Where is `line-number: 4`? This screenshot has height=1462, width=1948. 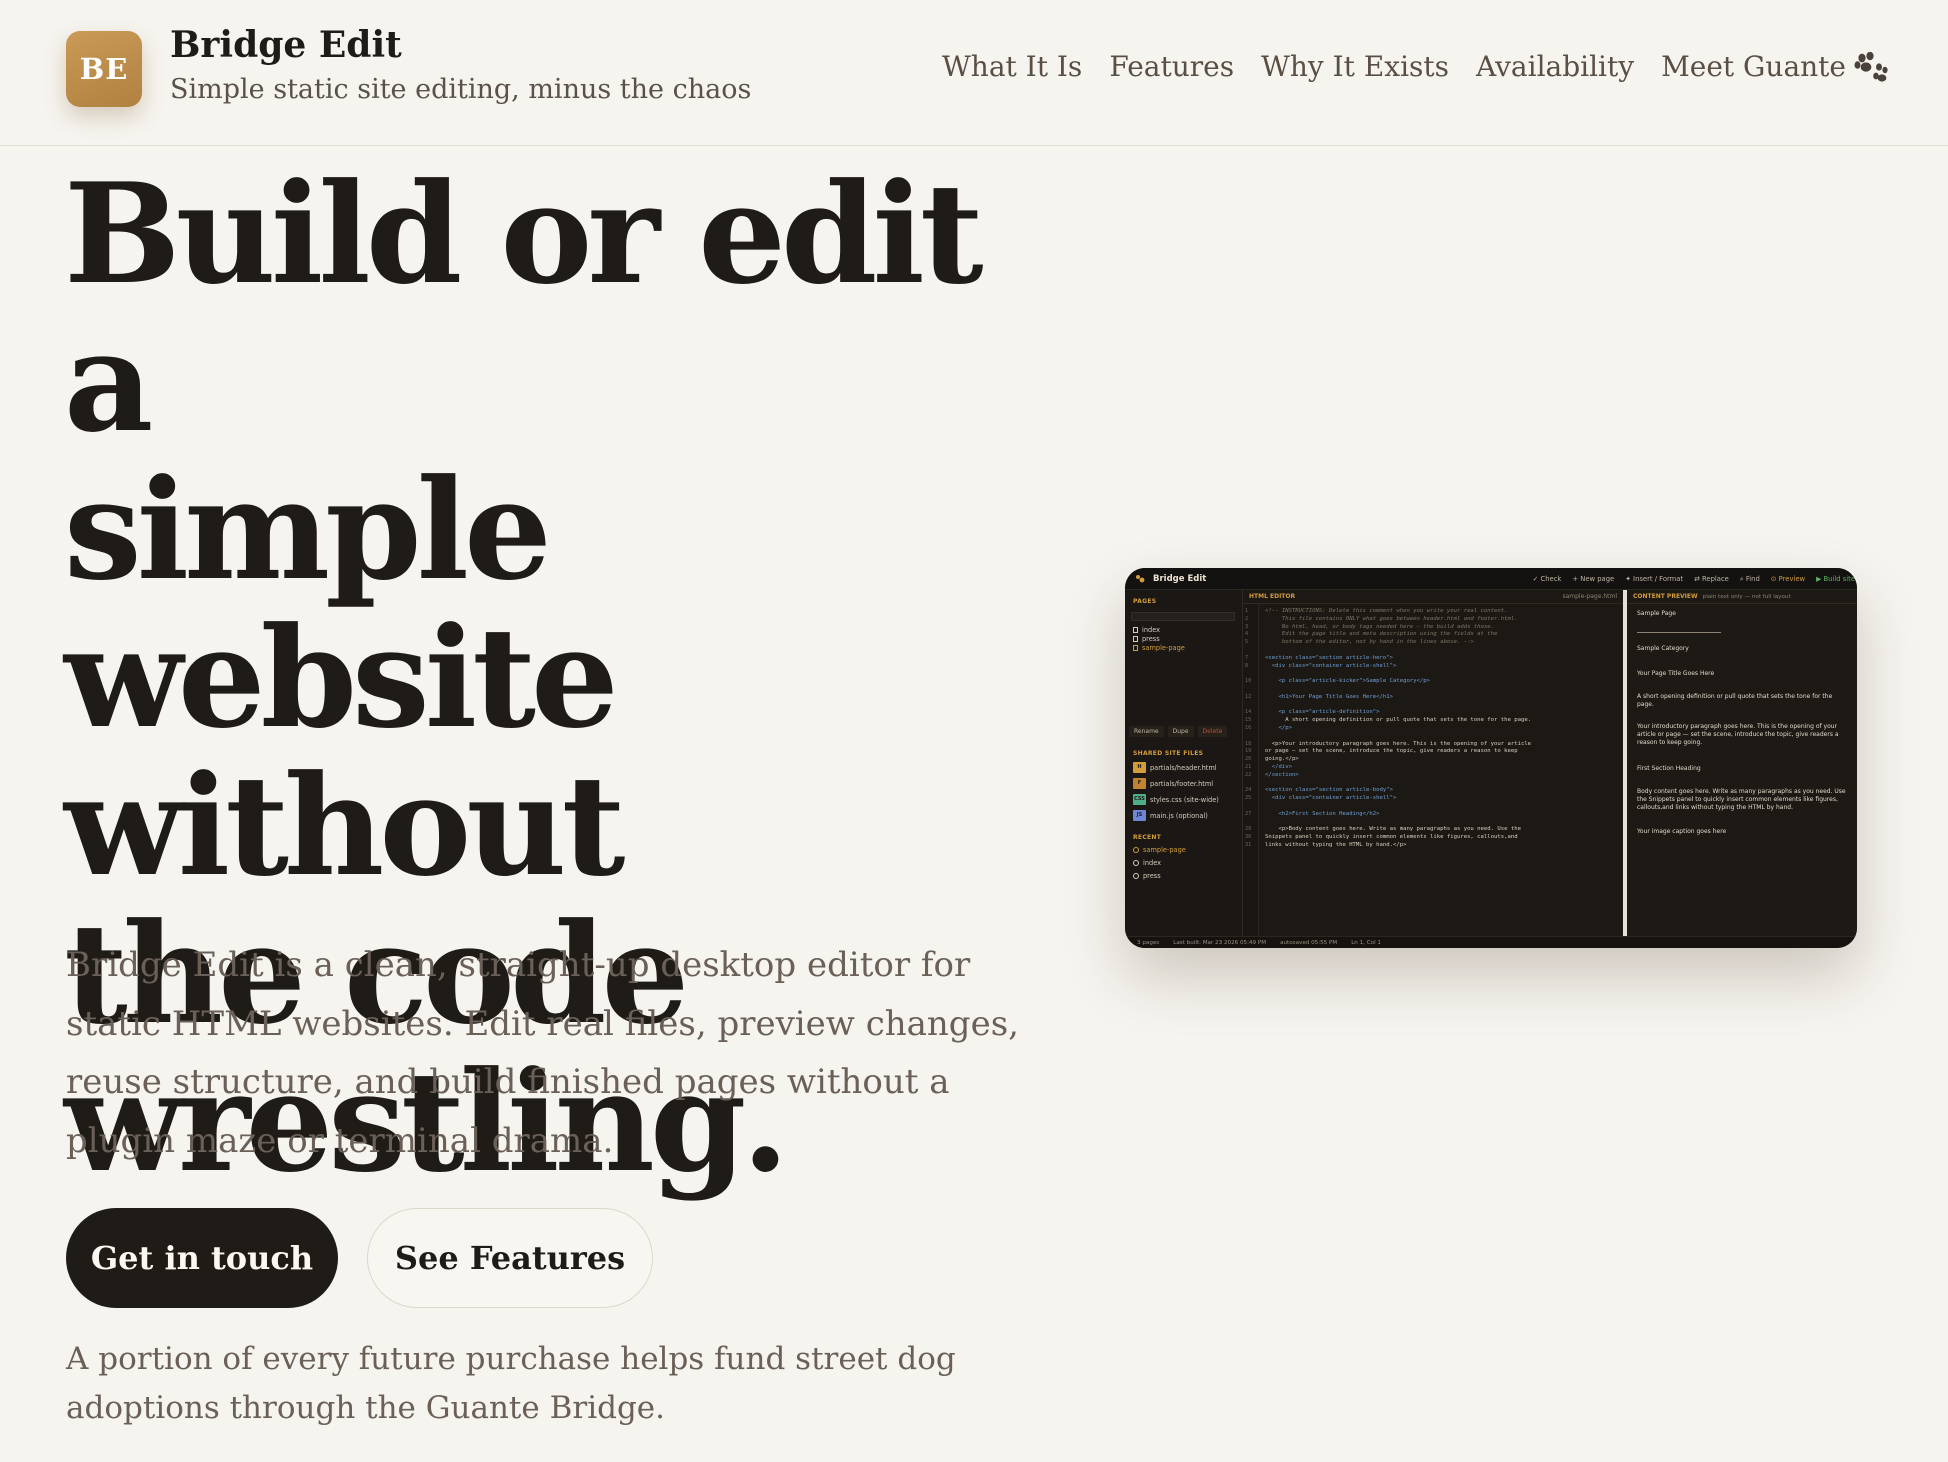 line-number: 4 is located at coordinates (1247, 634).